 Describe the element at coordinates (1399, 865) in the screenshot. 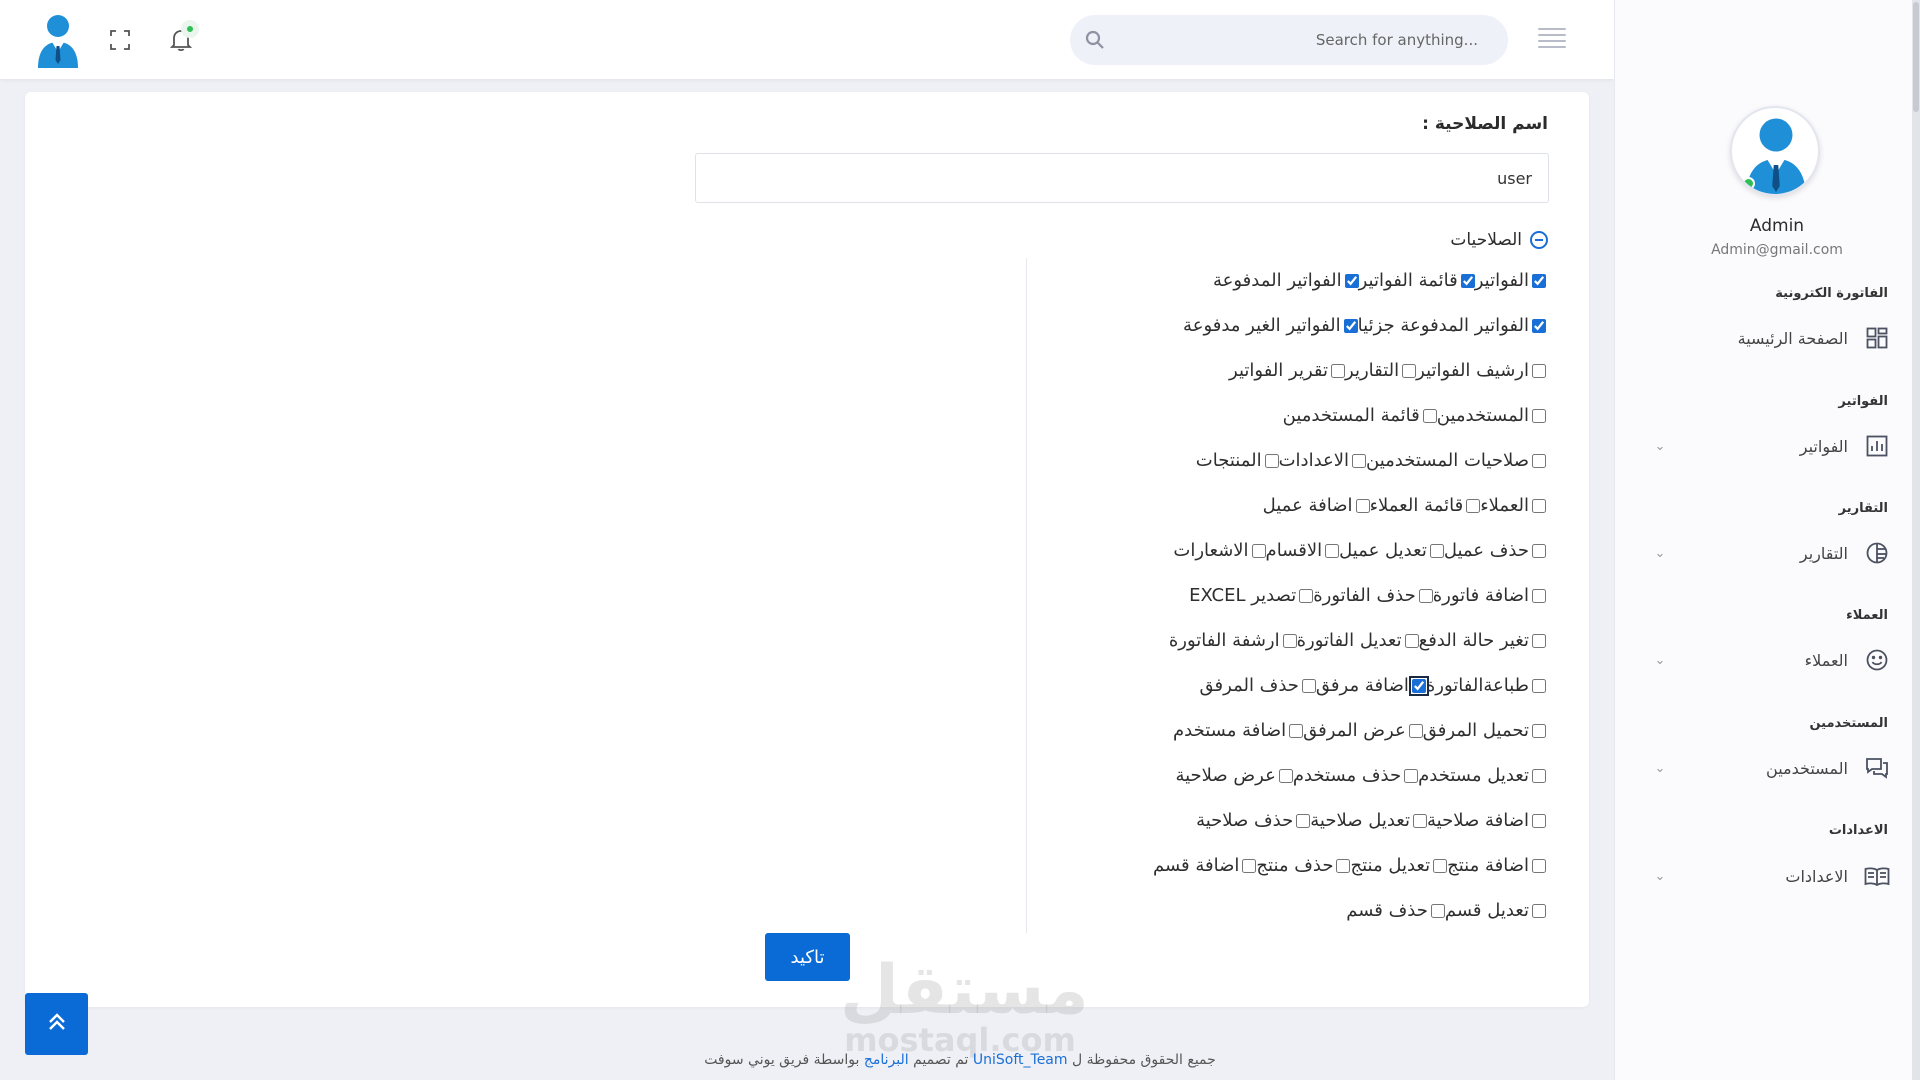

I see `permission-item: تعديل منتج` at that location.